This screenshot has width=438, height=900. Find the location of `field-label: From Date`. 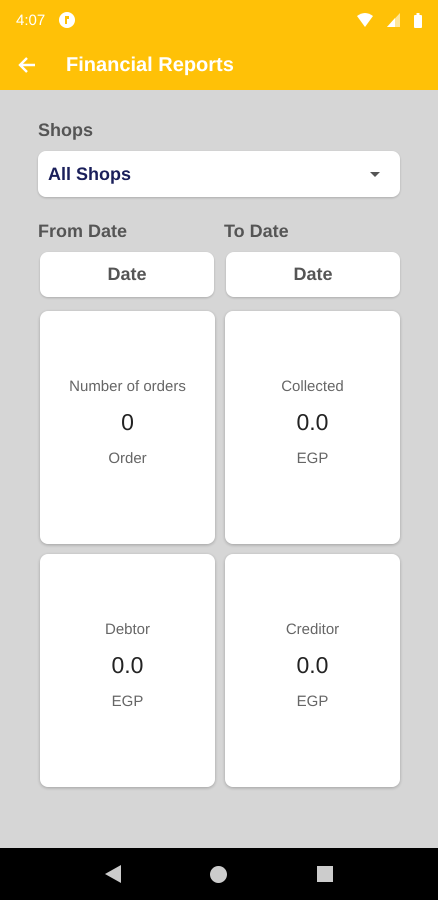

field-label: From Date is located at coordinates (83, 231).